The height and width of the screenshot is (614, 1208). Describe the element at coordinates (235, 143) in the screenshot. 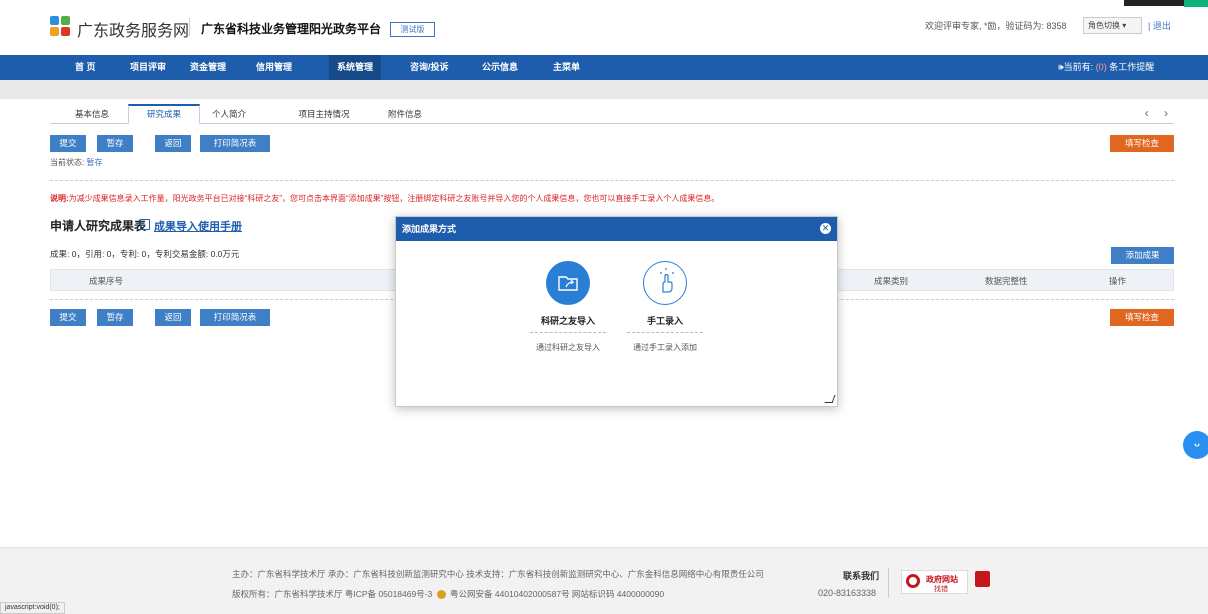

I see `print-summary-button: 打印简况表` at that location.